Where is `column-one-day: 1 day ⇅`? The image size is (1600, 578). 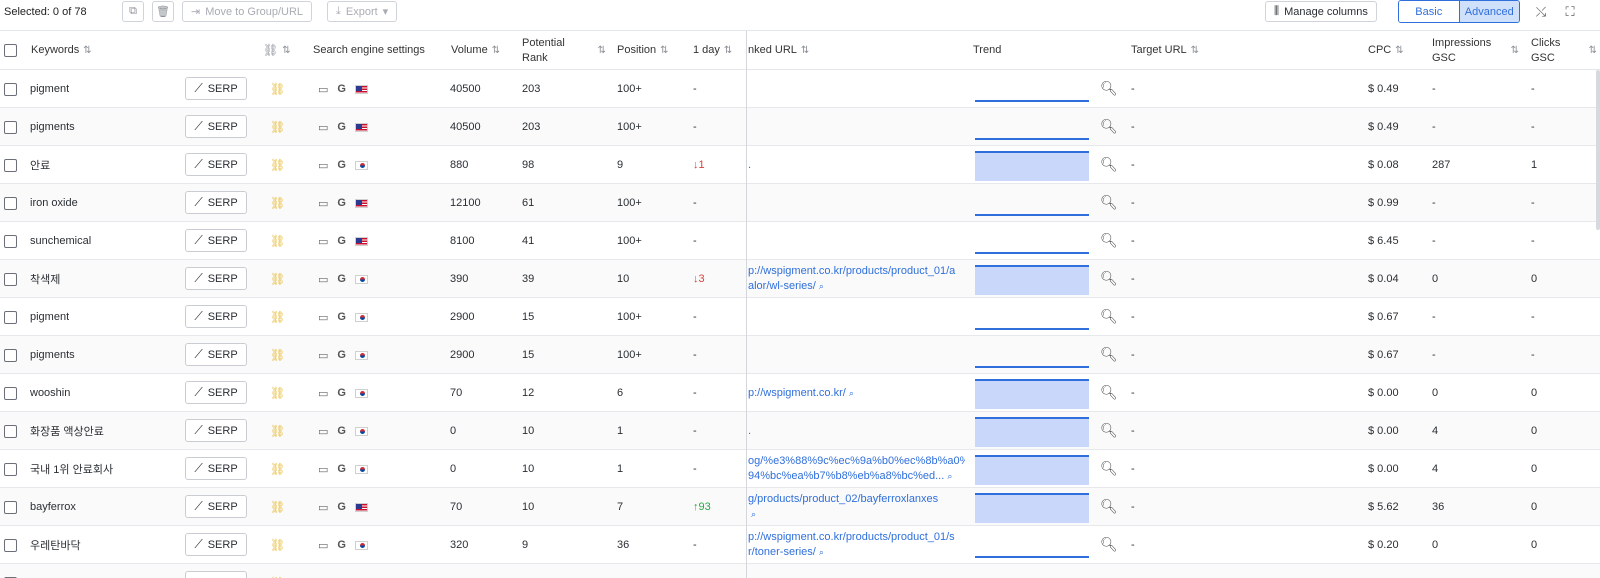
column-one-day: 1 day ⇅ is located at coordinates (712, 50).